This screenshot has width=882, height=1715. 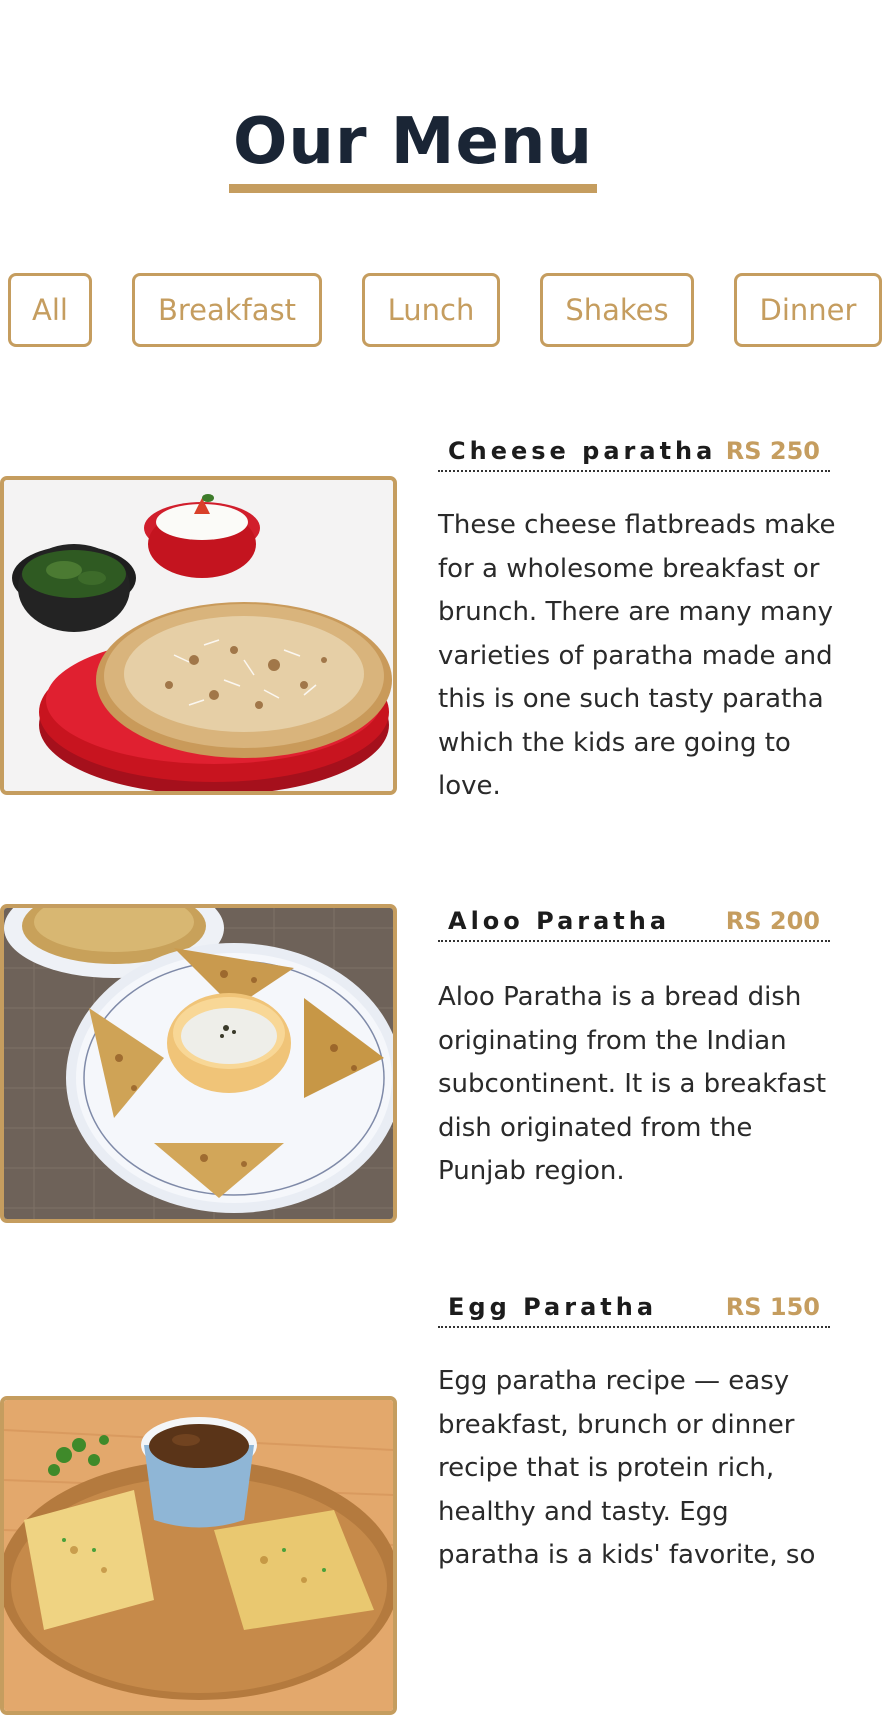 What do you see at coordinates (772, 451) in the screenshot?
I see `menu-item-price: RS 250` at bounding box center [772, 451].